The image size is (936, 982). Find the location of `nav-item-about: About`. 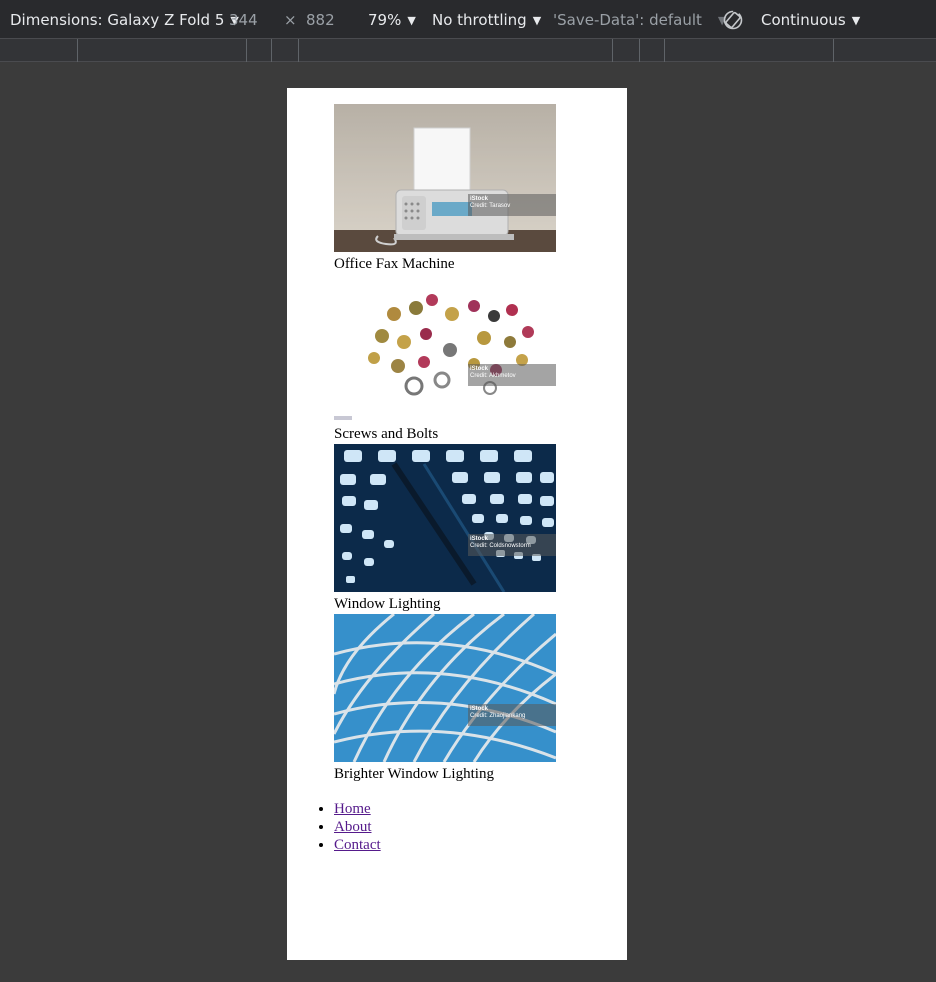

nav-item-about: About is located at coordinates (357, 827).